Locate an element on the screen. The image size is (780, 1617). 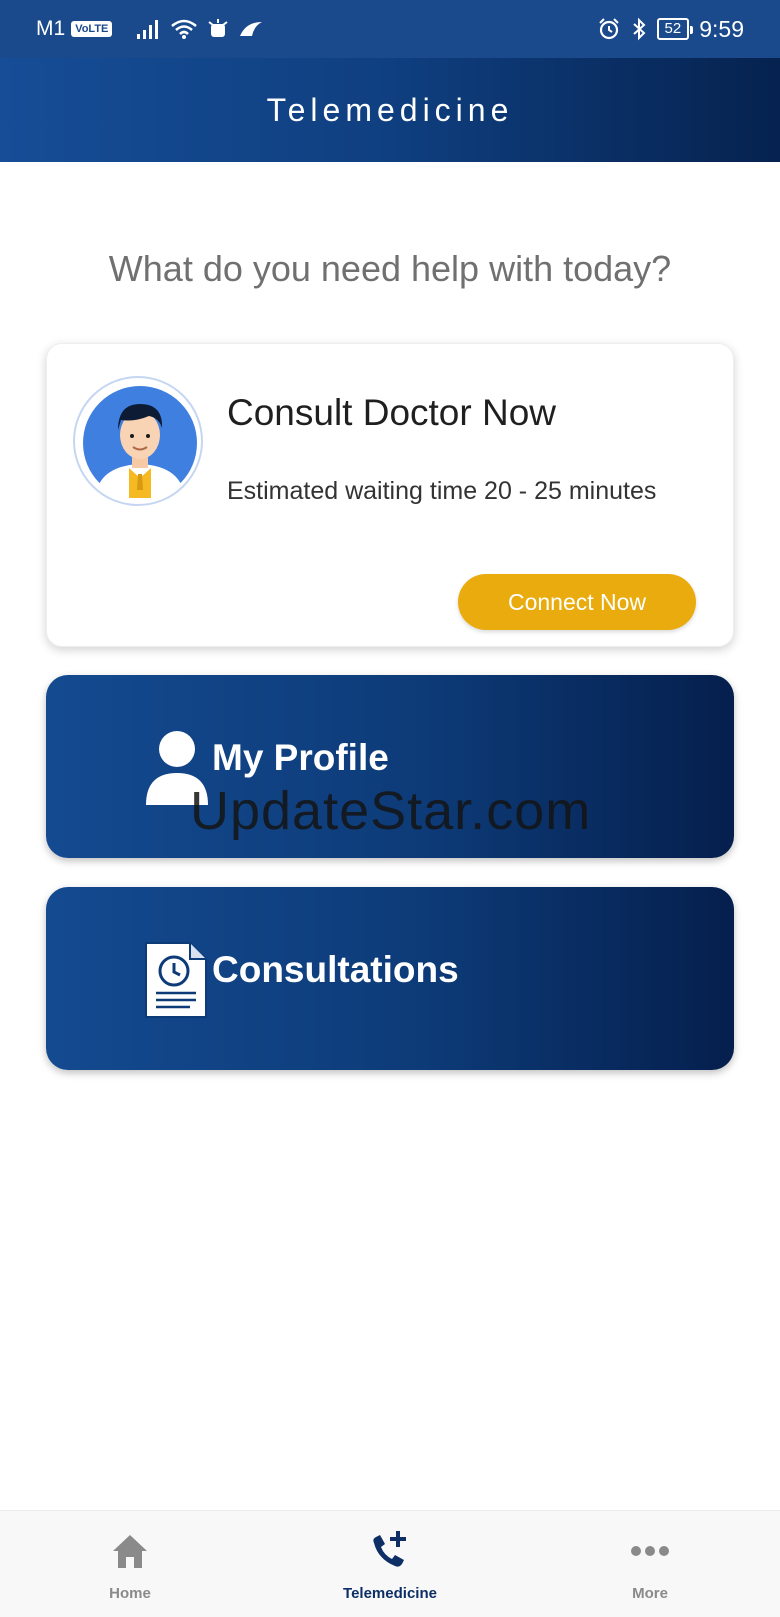
more-dots-icon is located at coordinates (650, 1551).